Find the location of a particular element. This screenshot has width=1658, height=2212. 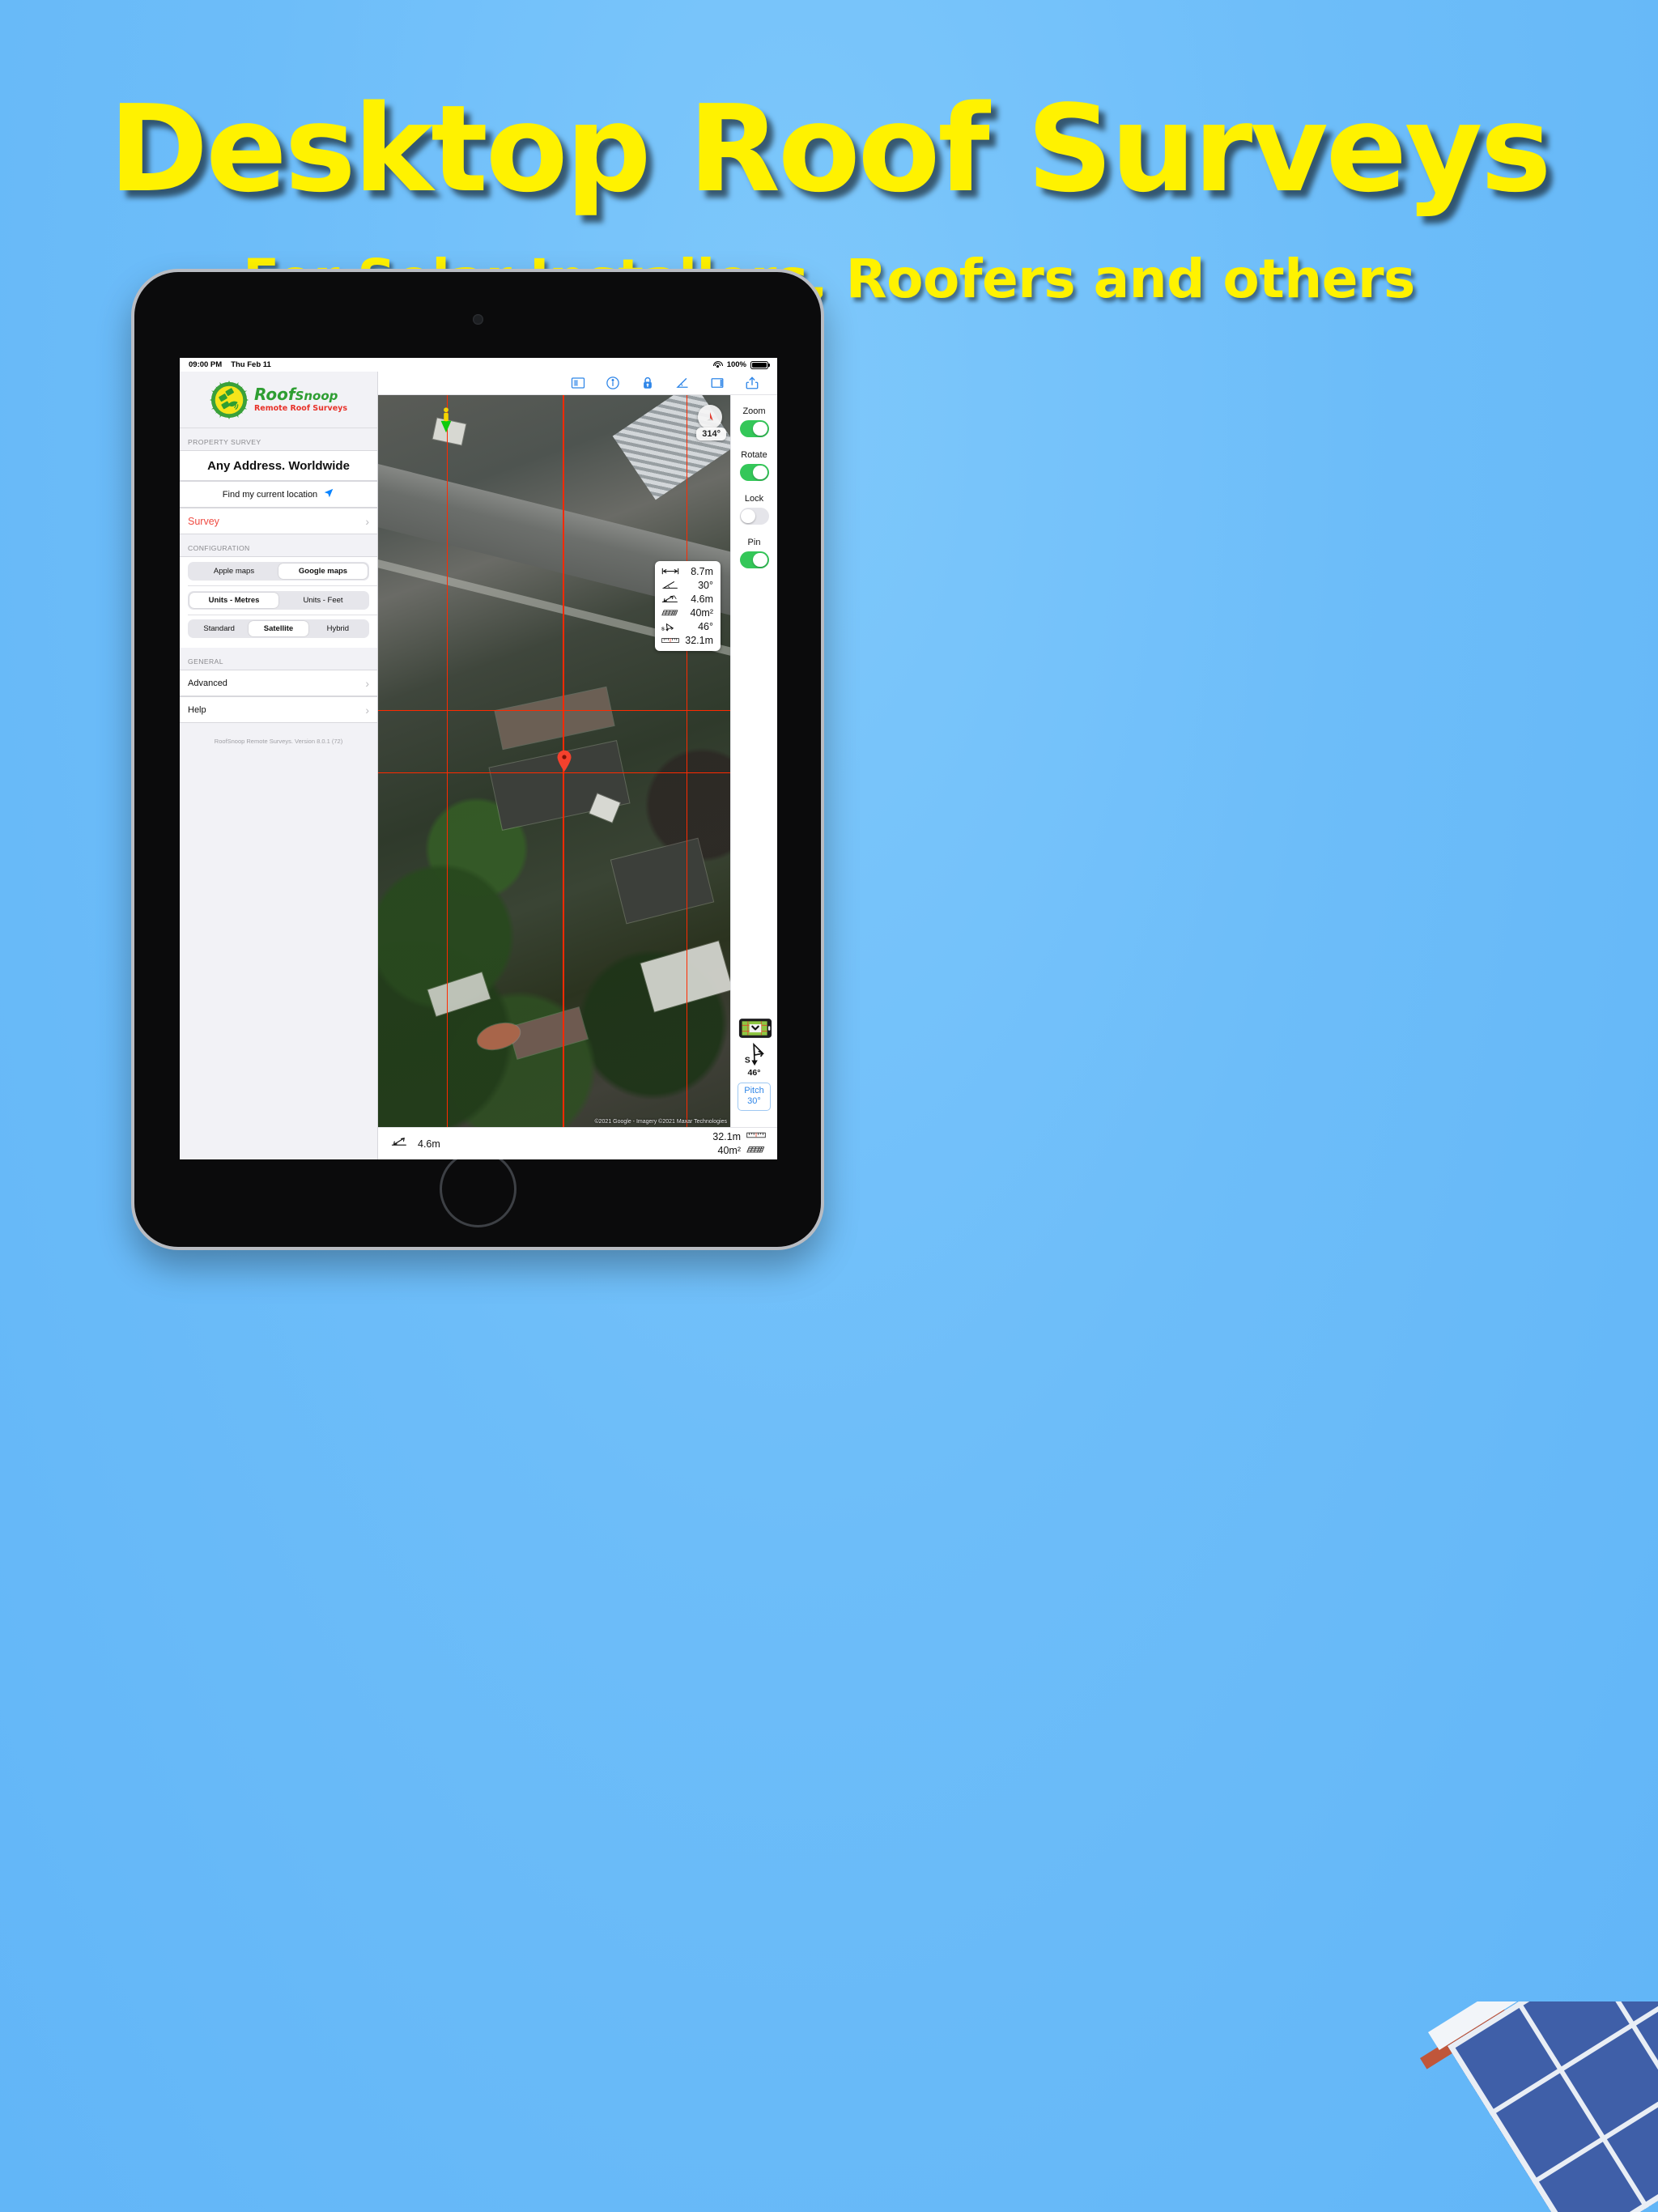

toggle-label-rotate: Rotate is located at coordinates (754, 455).